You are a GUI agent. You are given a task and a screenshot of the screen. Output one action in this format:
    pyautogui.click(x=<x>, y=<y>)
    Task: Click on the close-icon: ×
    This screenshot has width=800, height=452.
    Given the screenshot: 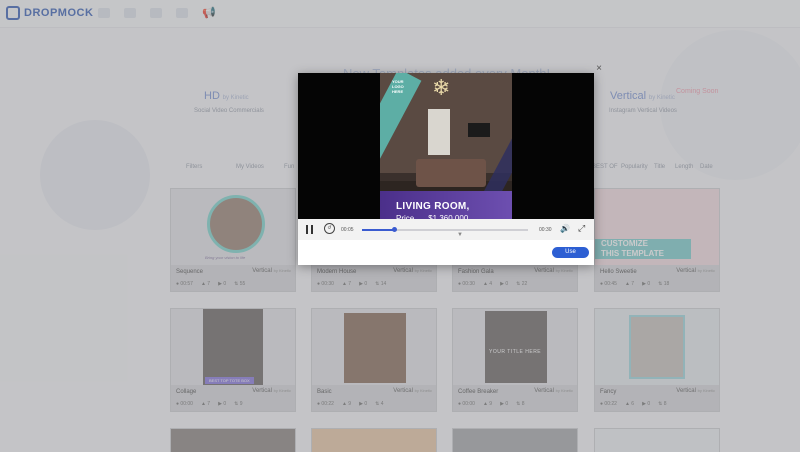 What is the action you would take?
    pyautogui.click(x=599, y=69)
    